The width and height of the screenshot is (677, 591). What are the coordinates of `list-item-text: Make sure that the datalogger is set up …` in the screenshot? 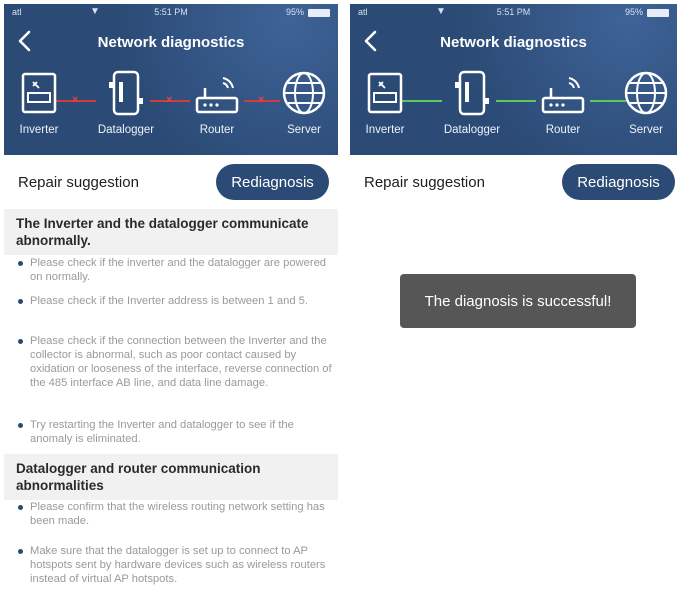 It's located at (178, 565).